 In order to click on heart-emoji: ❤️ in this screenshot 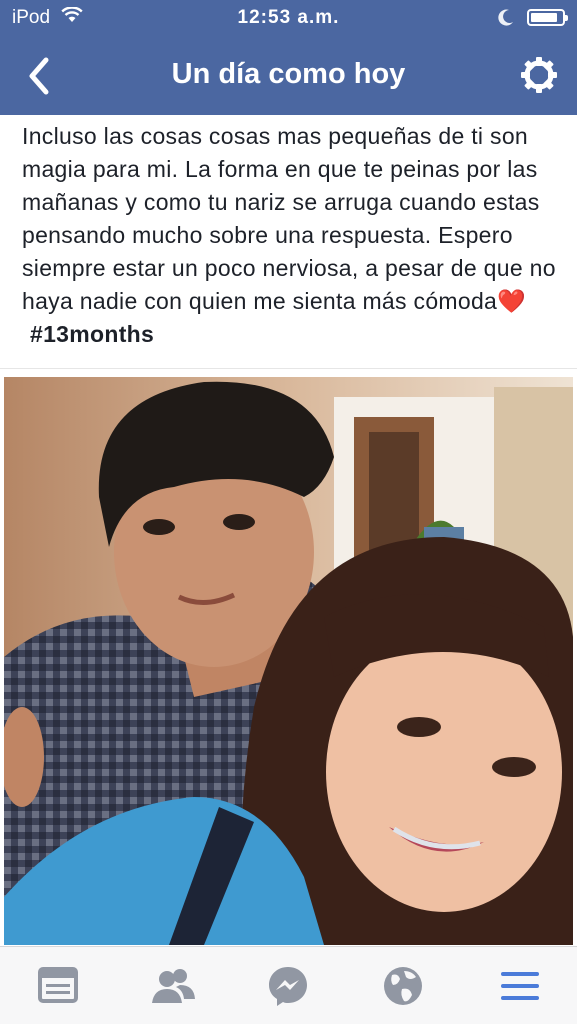, I will do `click(512, 301)`.